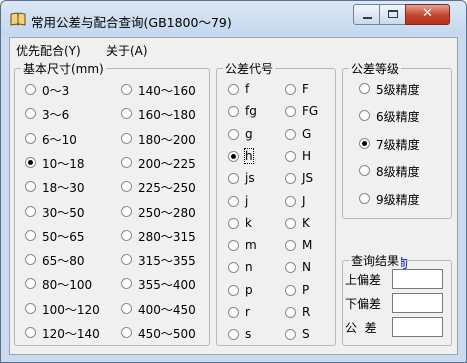 This screenshot has height=363, width=467. What do you see at coordinates (247, 312) in the screenshot?
I see `radio-label: r` at bounding box center [247, 312].